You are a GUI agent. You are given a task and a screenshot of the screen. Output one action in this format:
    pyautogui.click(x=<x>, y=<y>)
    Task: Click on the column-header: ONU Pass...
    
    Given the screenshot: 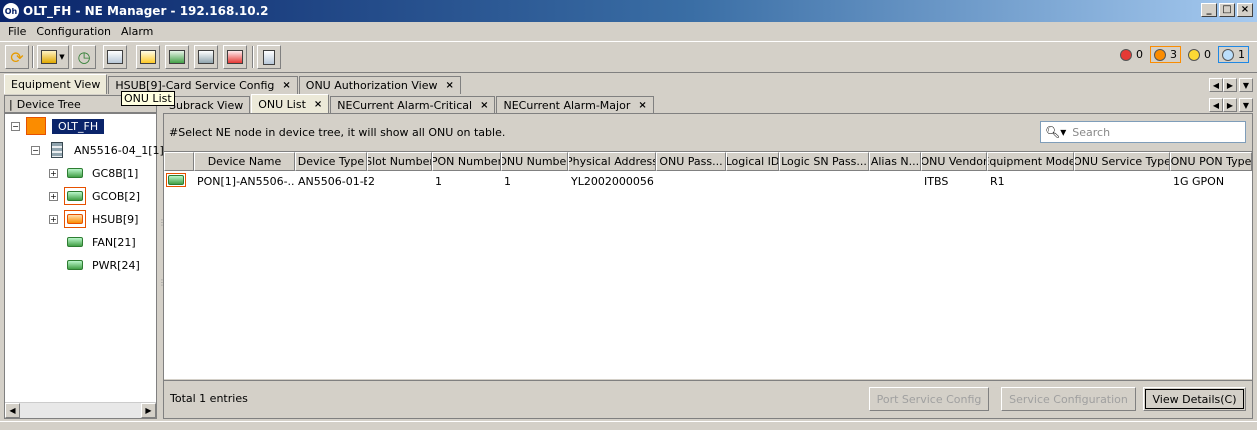 What is the action you would take?
    pyautogui.click(x=691, y=161)
    